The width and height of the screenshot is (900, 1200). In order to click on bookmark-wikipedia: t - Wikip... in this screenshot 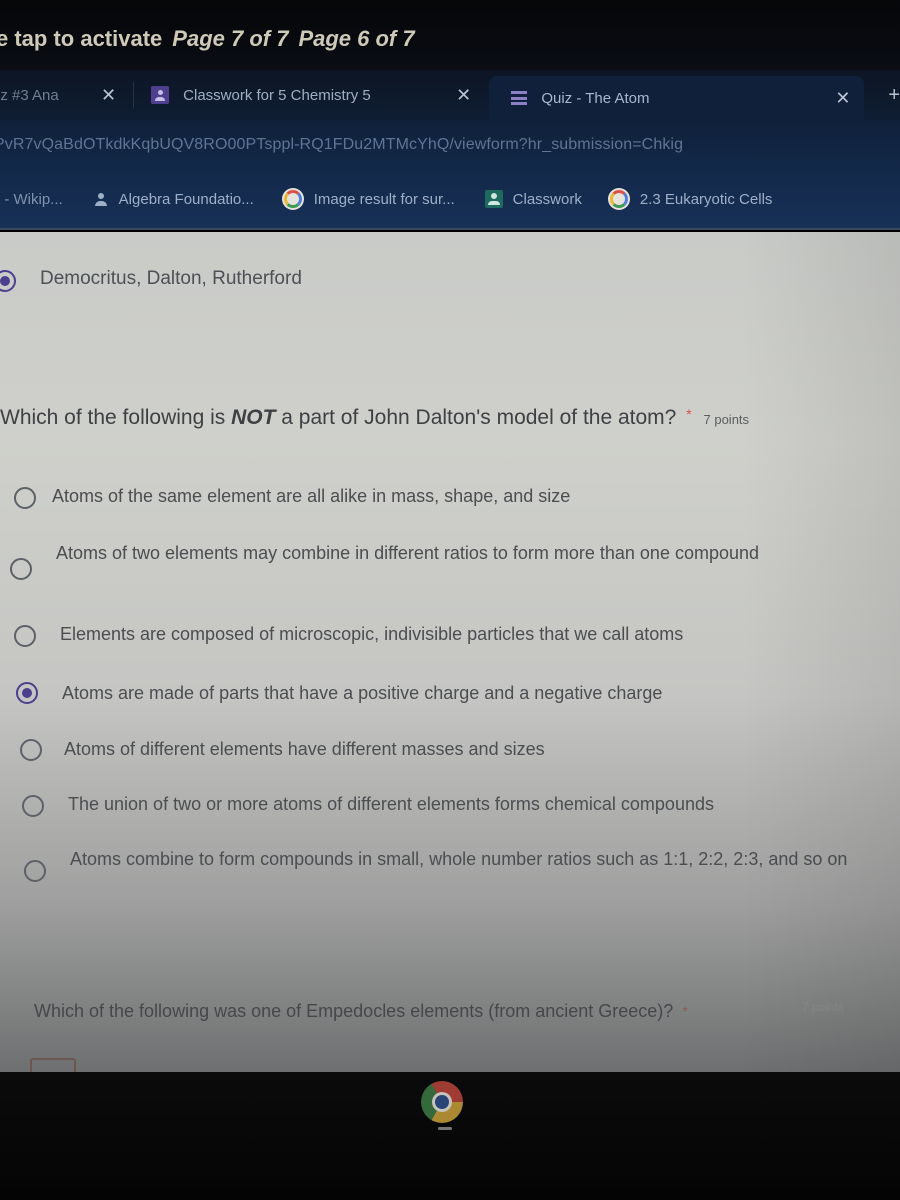, I will do `click(31, 199)`.